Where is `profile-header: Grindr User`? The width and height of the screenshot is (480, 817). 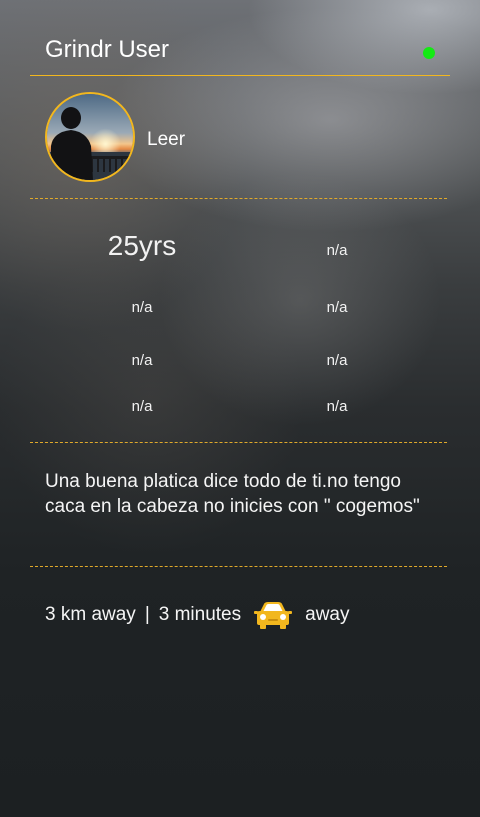
profile-header: Grindr User is located at coordinates (240, 49).